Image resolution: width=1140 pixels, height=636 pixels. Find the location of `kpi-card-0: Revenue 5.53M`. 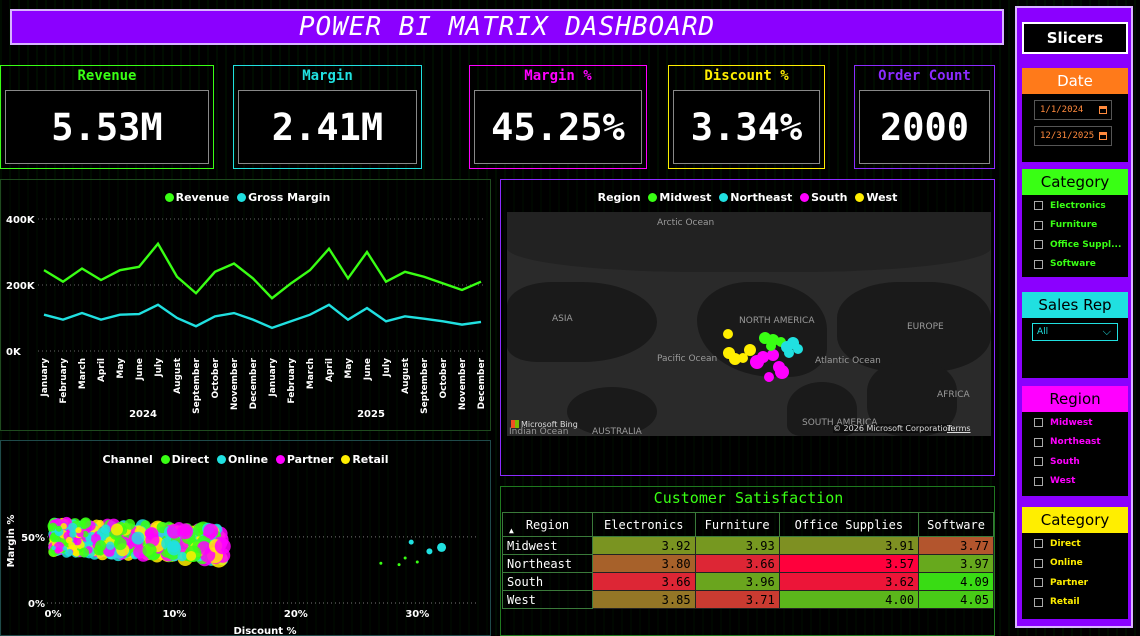

kpi-card-0: Revenue 5.53M is located at coordinates (107, 117).